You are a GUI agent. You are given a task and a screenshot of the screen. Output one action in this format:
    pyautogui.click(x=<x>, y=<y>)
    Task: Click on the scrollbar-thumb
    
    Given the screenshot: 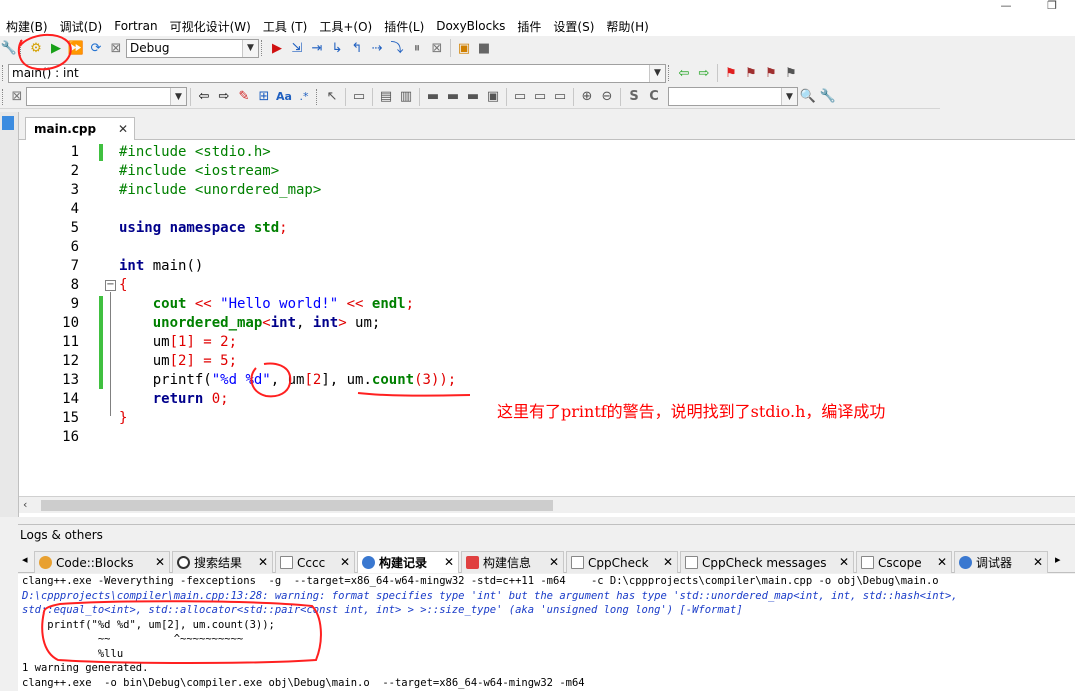 What is the action you would take?
    pyautogui.click(x=297, y=505)
    